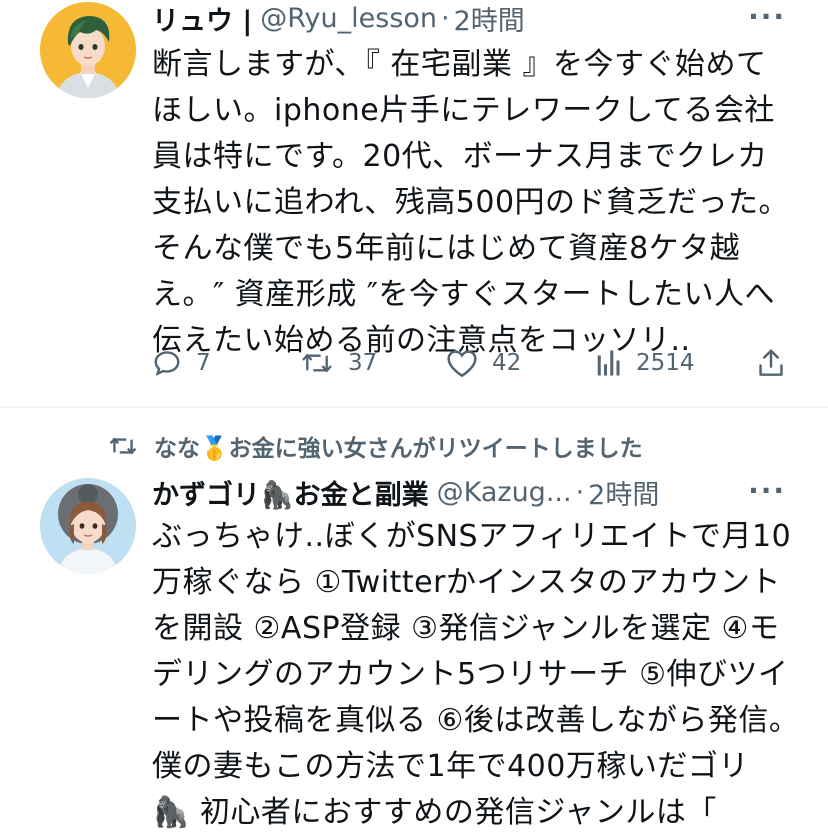 The width and height of the screenshot is (828, 836). What do you see at coordinates (88, 526) in the screenshot?
I see `avatar-kazugori` at bounding box center [88, 526].